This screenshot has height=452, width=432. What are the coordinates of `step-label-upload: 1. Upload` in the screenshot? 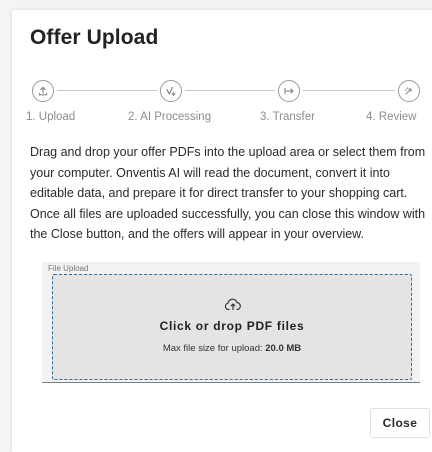 It's located at (51, 117).